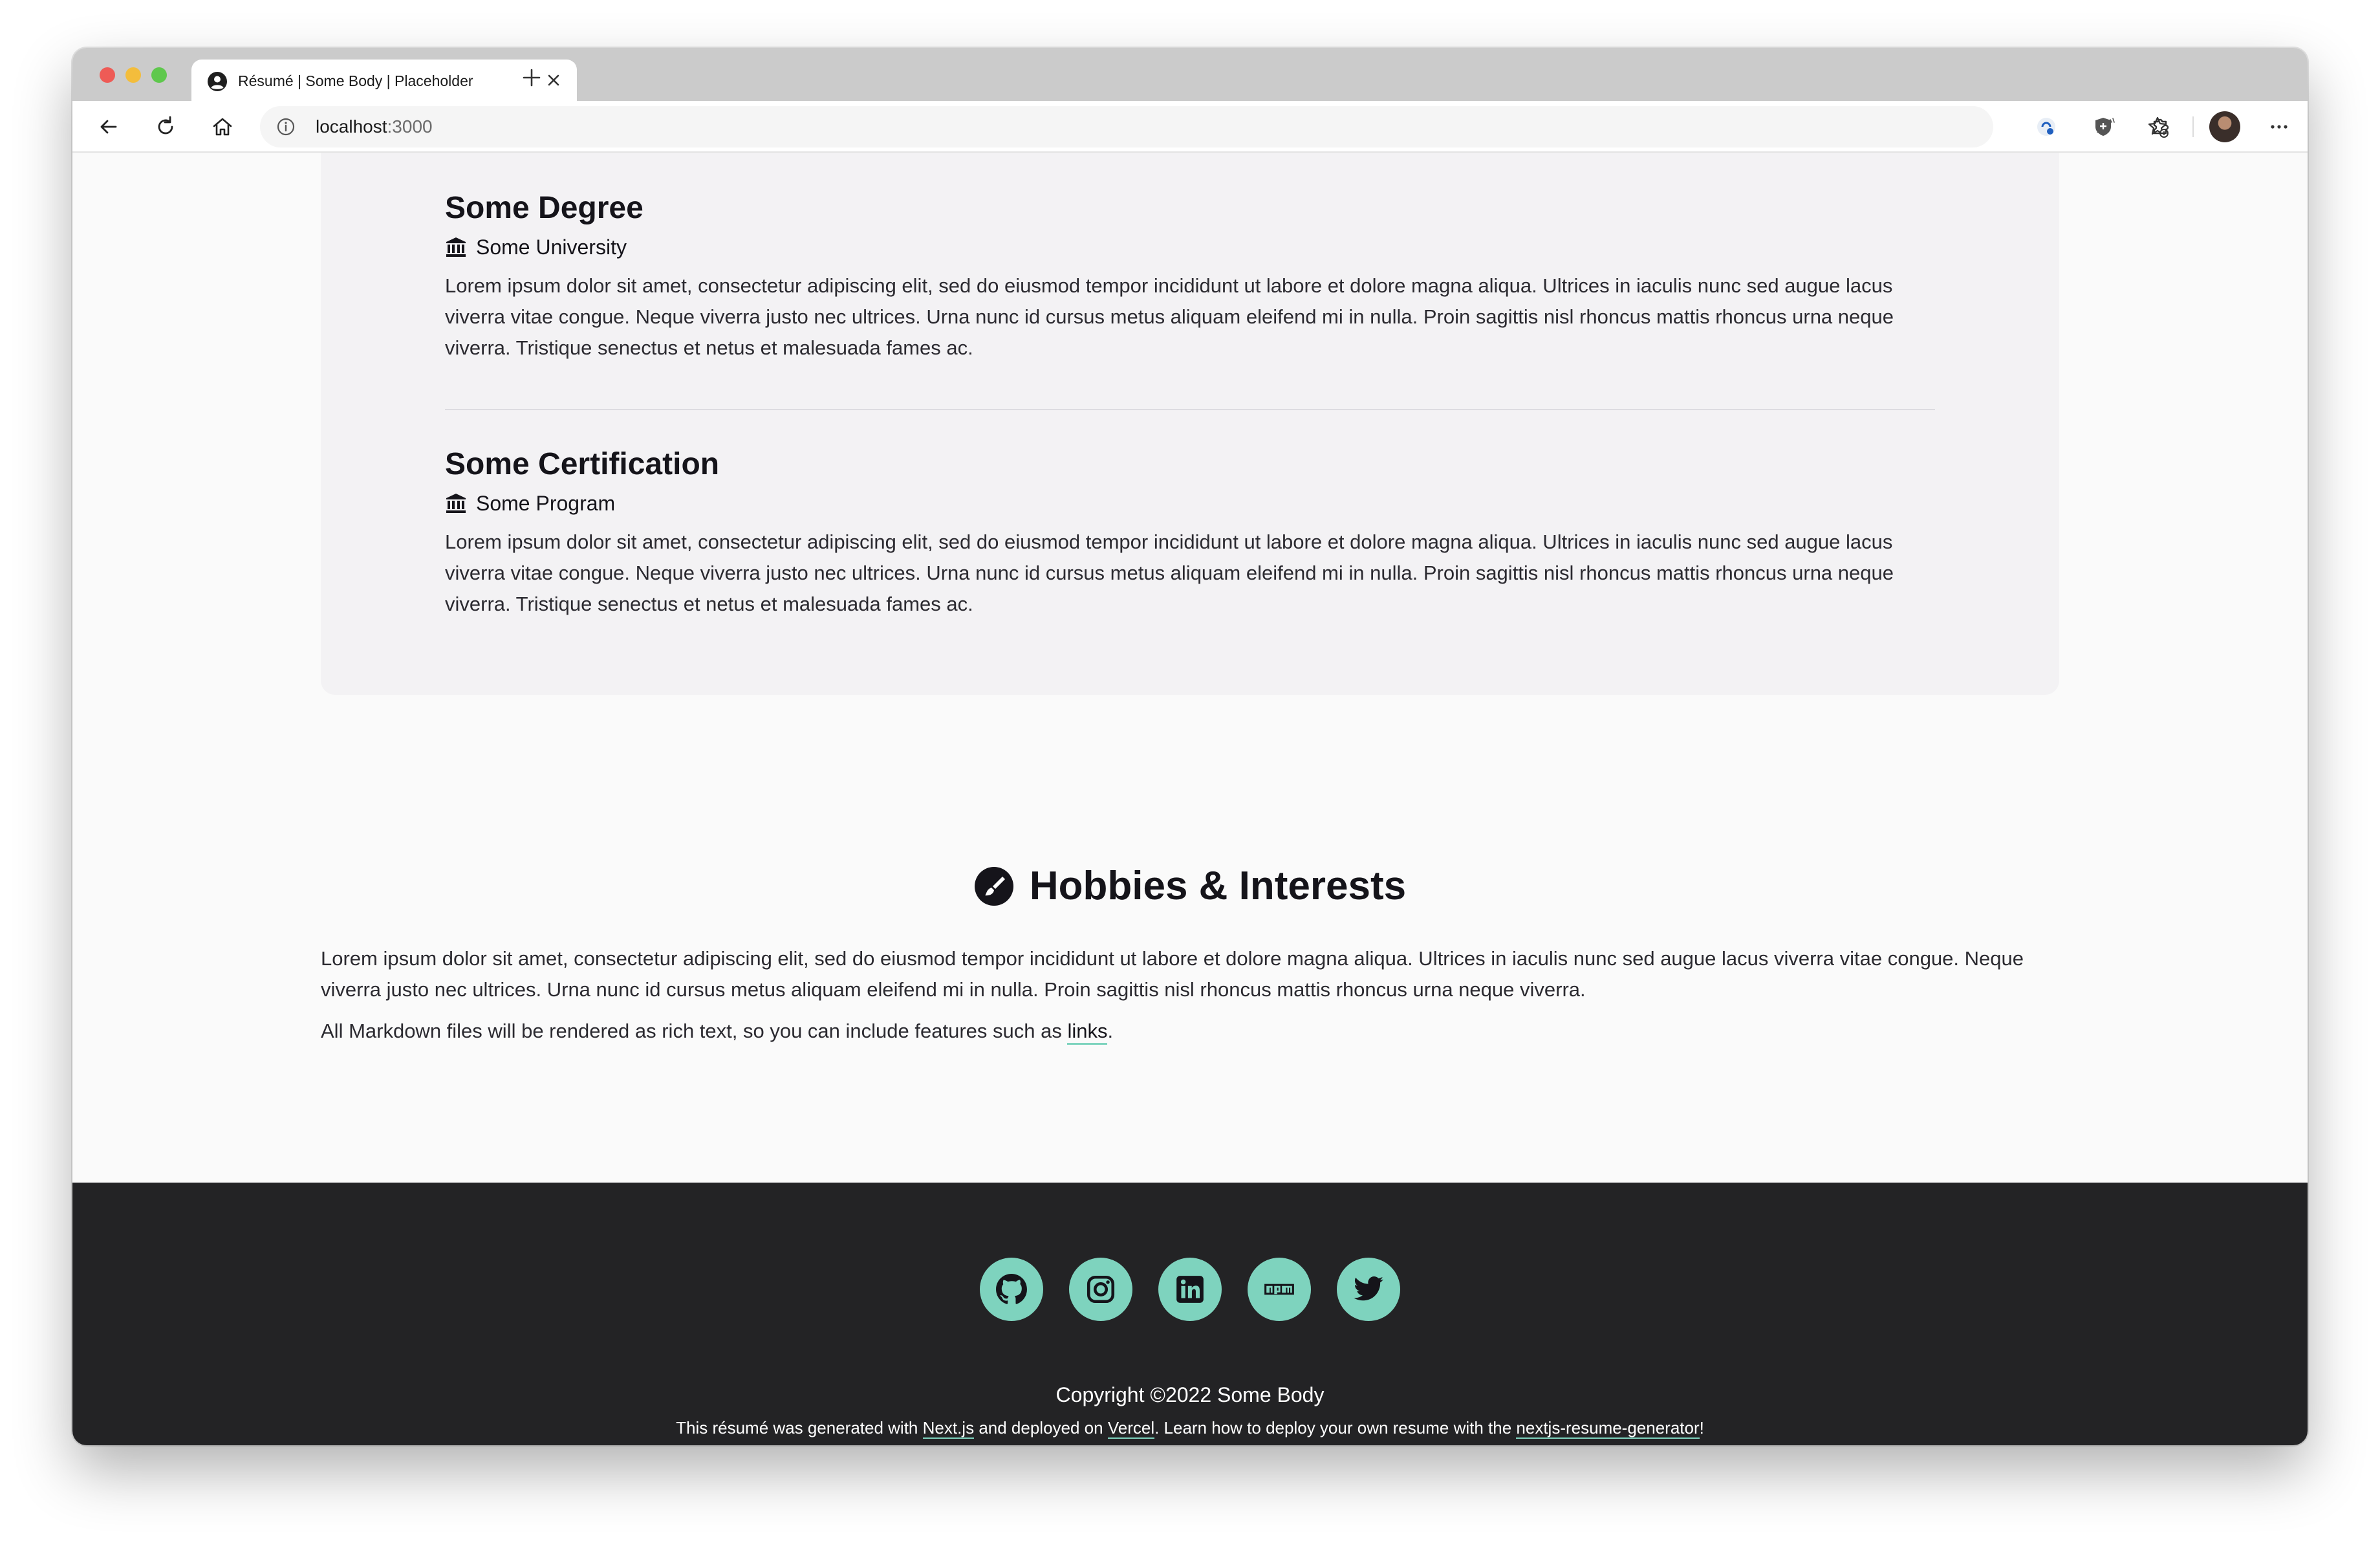  What do you see at coordinates (1218, 886) in the screenshot?
I see `section-title: Hobbies & Interests` at bounding box center [1218, 886].